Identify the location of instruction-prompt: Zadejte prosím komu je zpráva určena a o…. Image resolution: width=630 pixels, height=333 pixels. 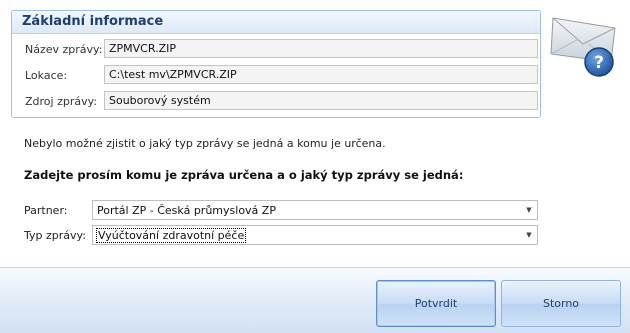
(244, 175).